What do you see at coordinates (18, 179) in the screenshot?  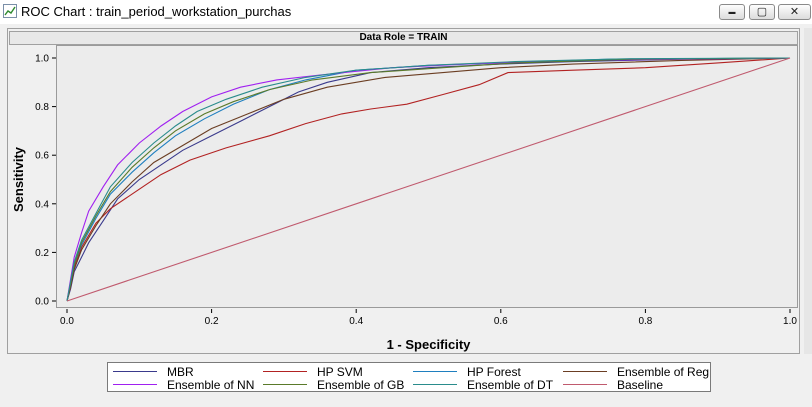 I see `y-axis-title: Sensitivity` at bounding box center [18, 179].